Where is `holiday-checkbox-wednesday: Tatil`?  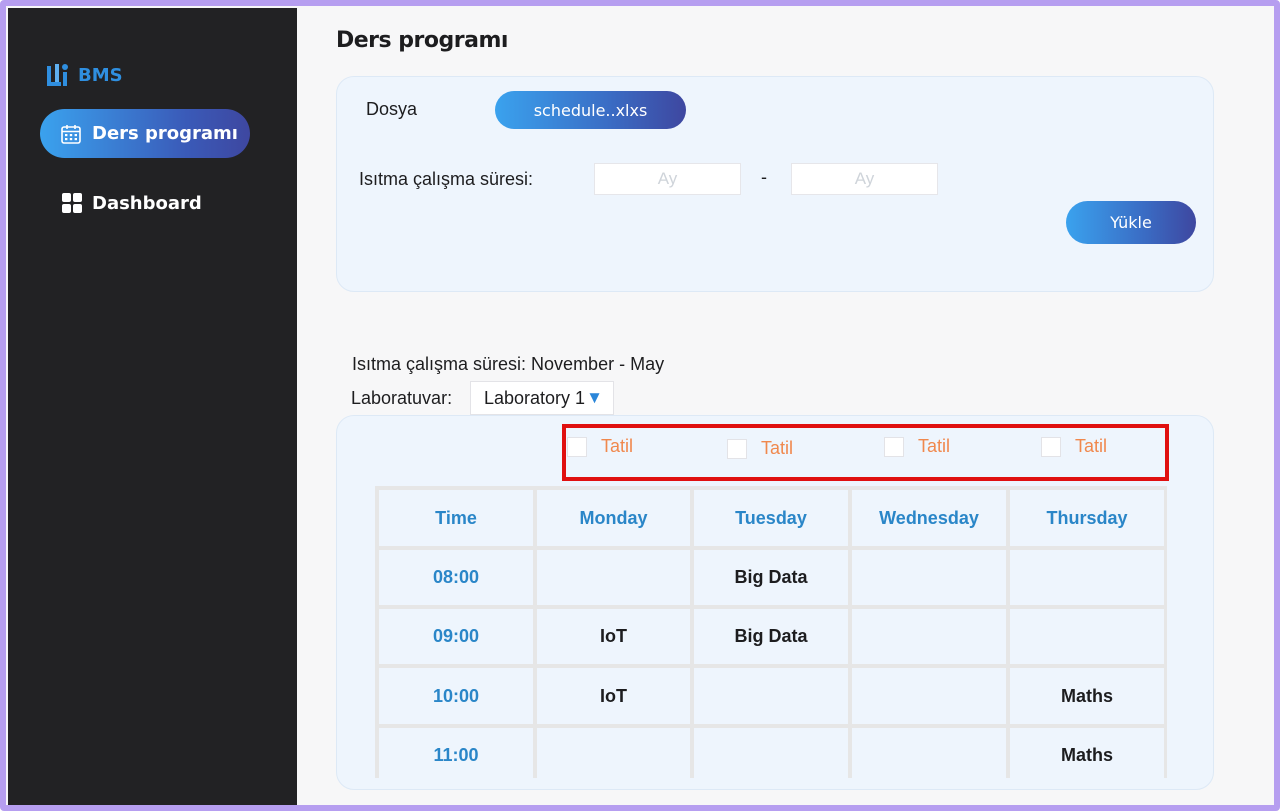
holiday-checkbox-wednesday: Tatil is located at coordinates (917, 446).